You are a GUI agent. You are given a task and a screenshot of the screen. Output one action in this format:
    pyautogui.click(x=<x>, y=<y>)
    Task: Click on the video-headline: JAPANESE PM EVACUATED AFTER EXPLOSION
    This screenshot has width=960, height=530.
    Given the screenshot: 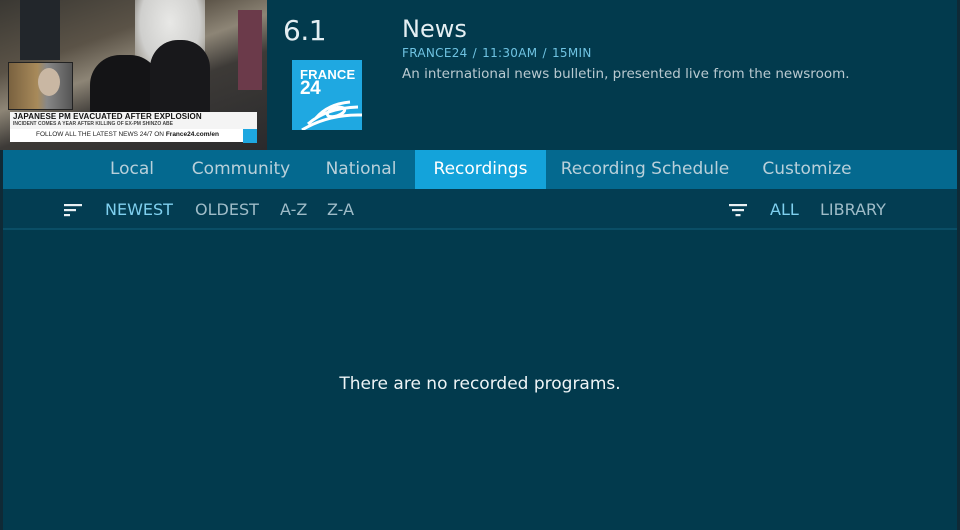 What is the action you would take?
    pyautogui.click(x=107, y=116)
    